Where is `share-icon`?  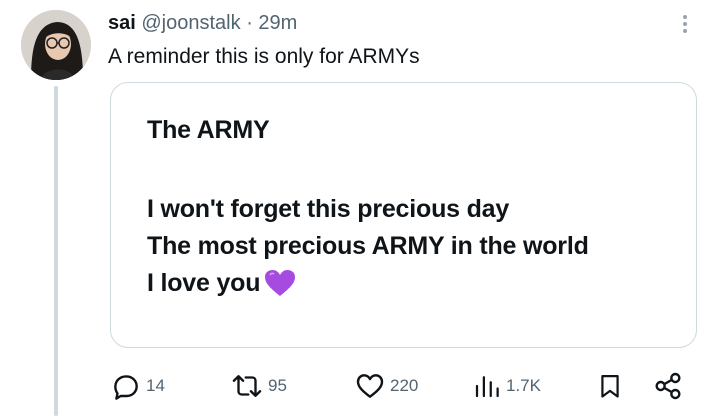 share-icon is located at coordinates (668, 386).